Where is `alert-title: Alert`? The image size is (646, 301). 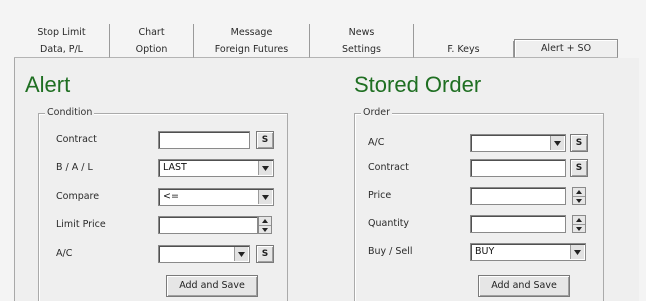 alert-title: Alert is located at coordinates (48, 84).